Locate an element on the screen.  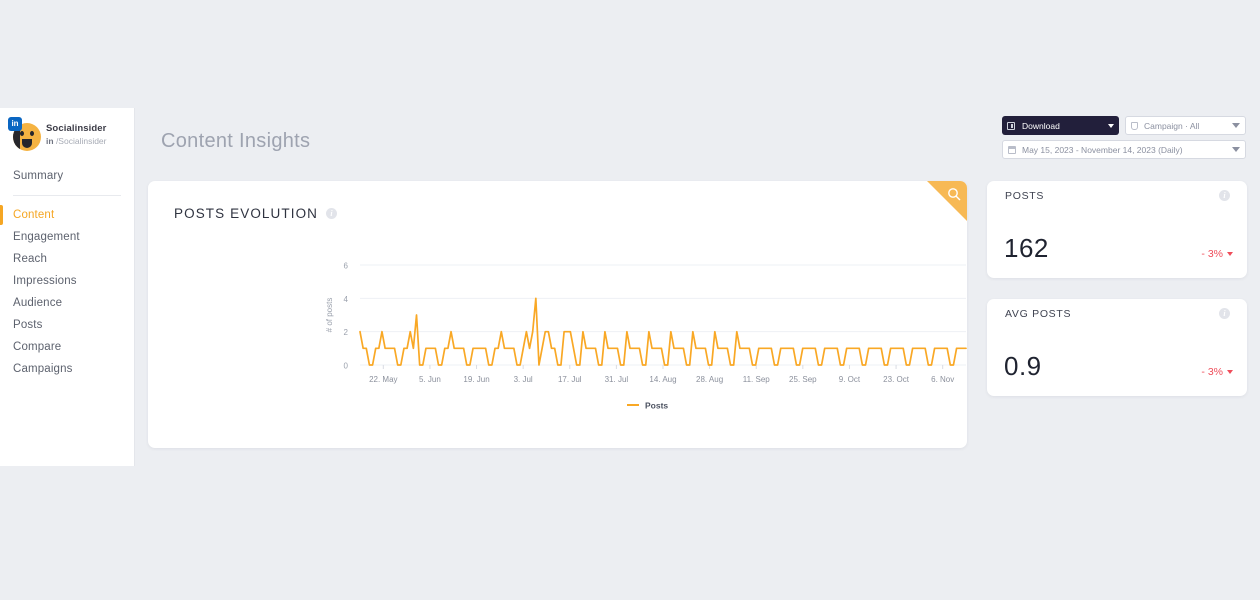
svg-text: 0 is located at coordinates (346, 366).